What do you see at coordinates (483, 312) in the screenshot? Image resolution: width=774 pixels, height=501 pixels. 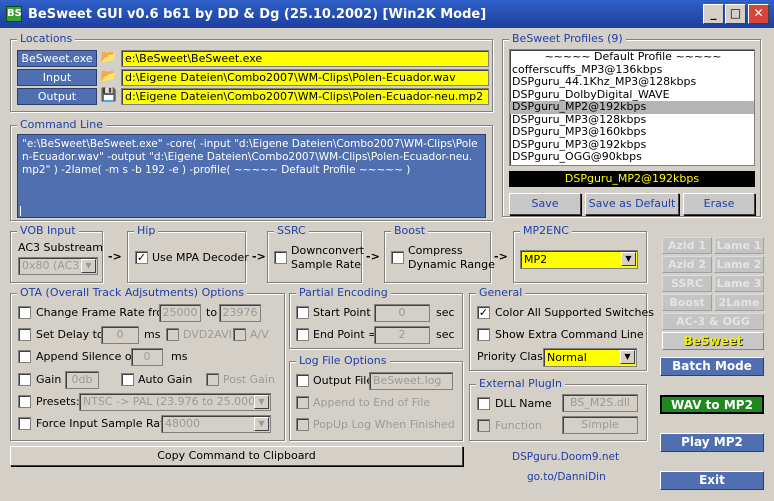 I see `color-all-checkbox: ✓` at bounding box center [483, 312].